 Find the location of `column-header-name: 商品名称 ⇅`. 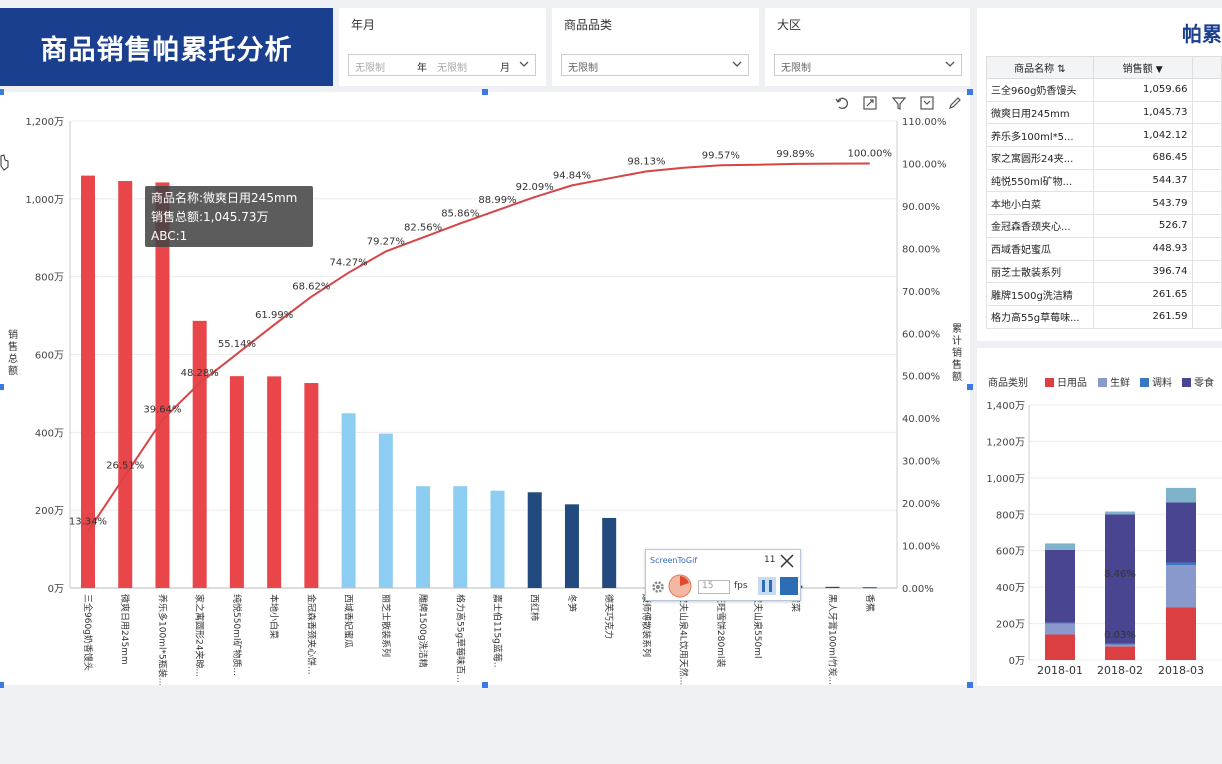

column-header-name: 商品名称 ⇅ is located at coordinates (1040, 67).